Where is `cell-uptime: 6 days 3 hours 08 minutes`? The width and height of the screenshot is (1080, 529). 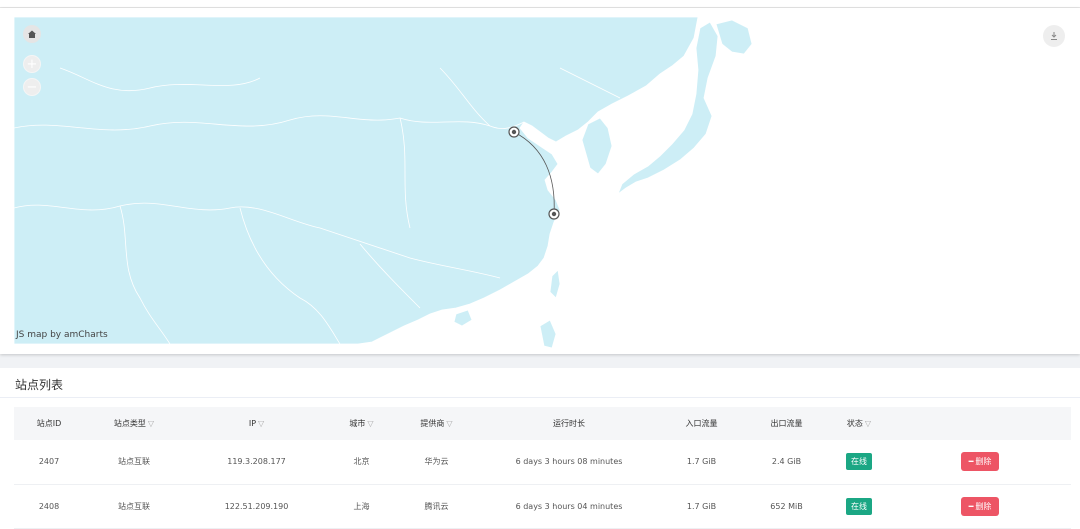
cell-uptime: 6 days 3 hours 08 minutes is located at coordinates (569, 462).